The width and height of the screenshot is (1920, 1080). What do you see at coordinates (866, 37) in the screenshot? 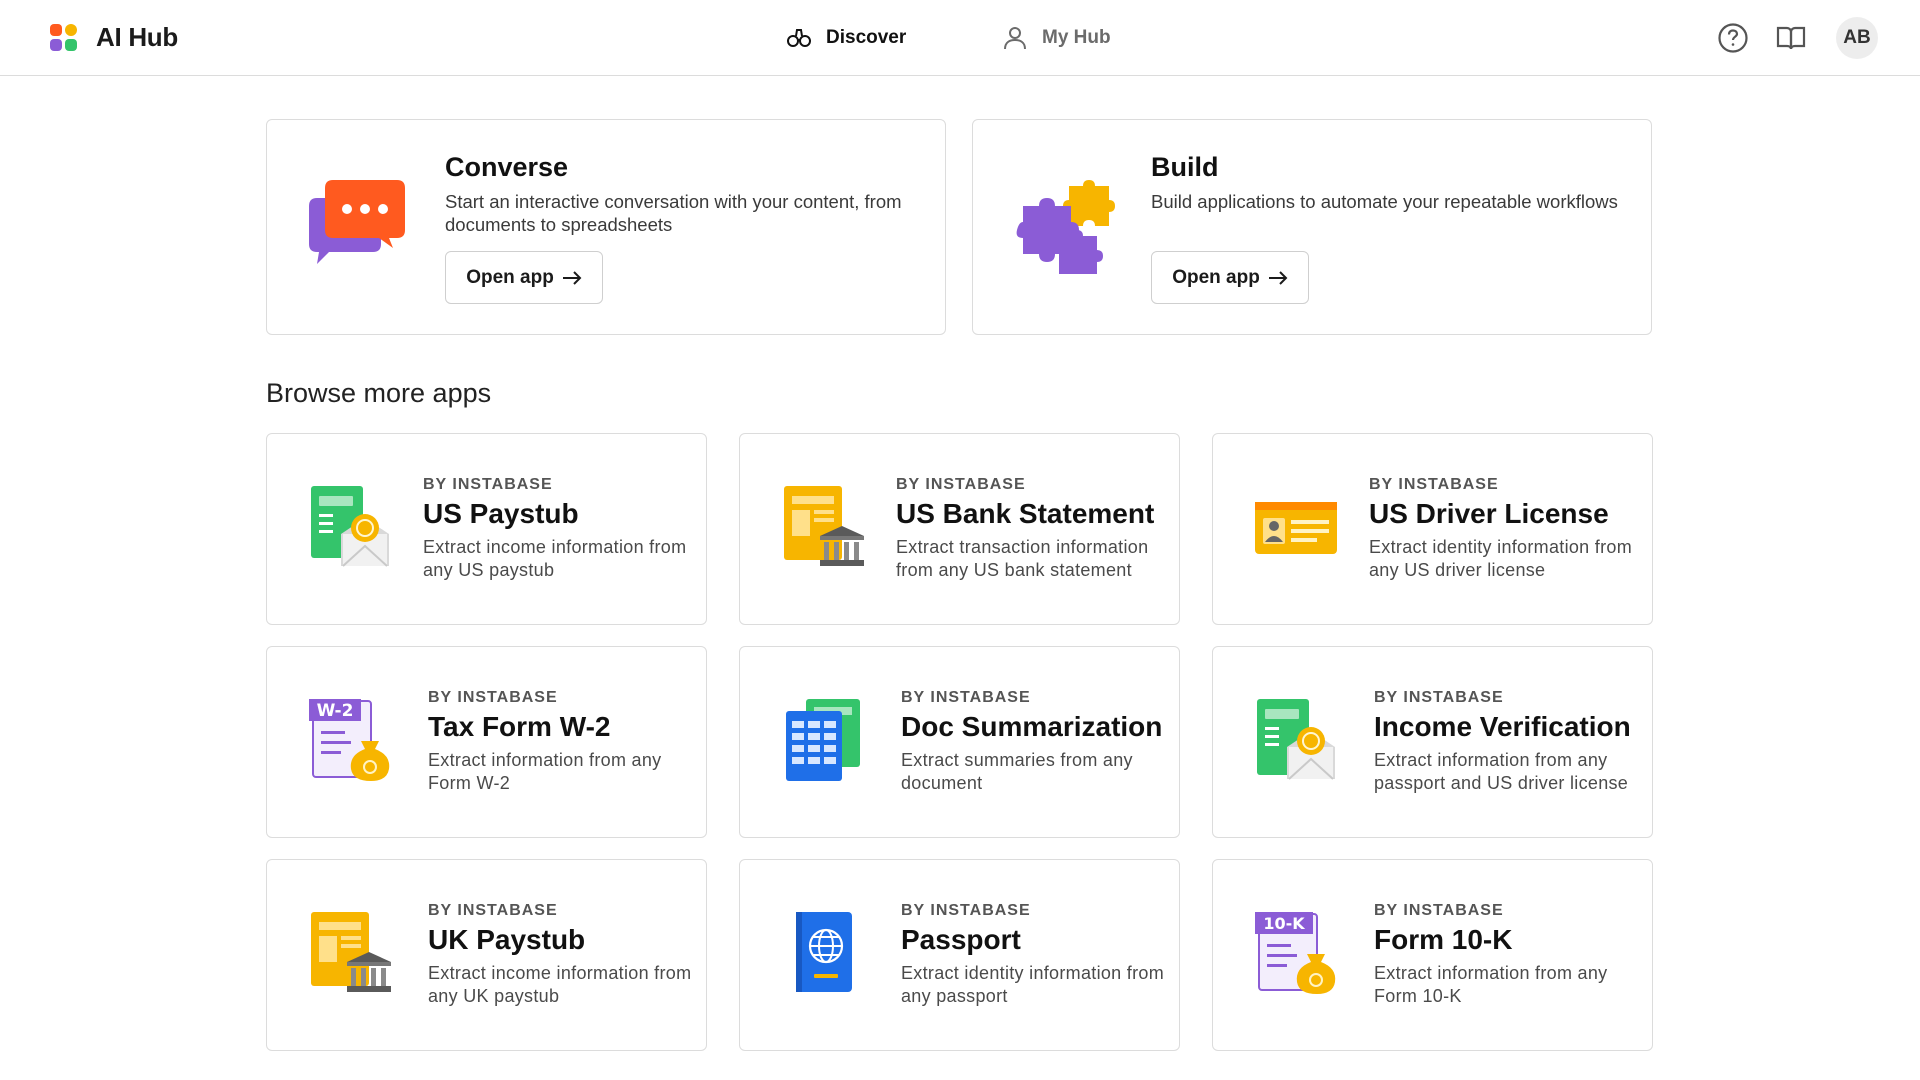
I see `nav-discover-label: Discover` at bounding box center [866, 37].